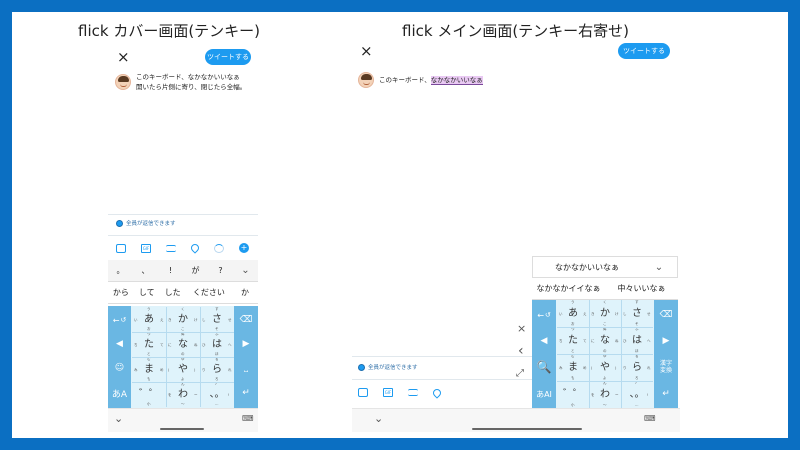 The width and height of the screenshot is (800, 450). What do you see at coordinates (520, 373) in the screenshot?
I see `resize-icon: ⤢` at bounding box center [520, 373].